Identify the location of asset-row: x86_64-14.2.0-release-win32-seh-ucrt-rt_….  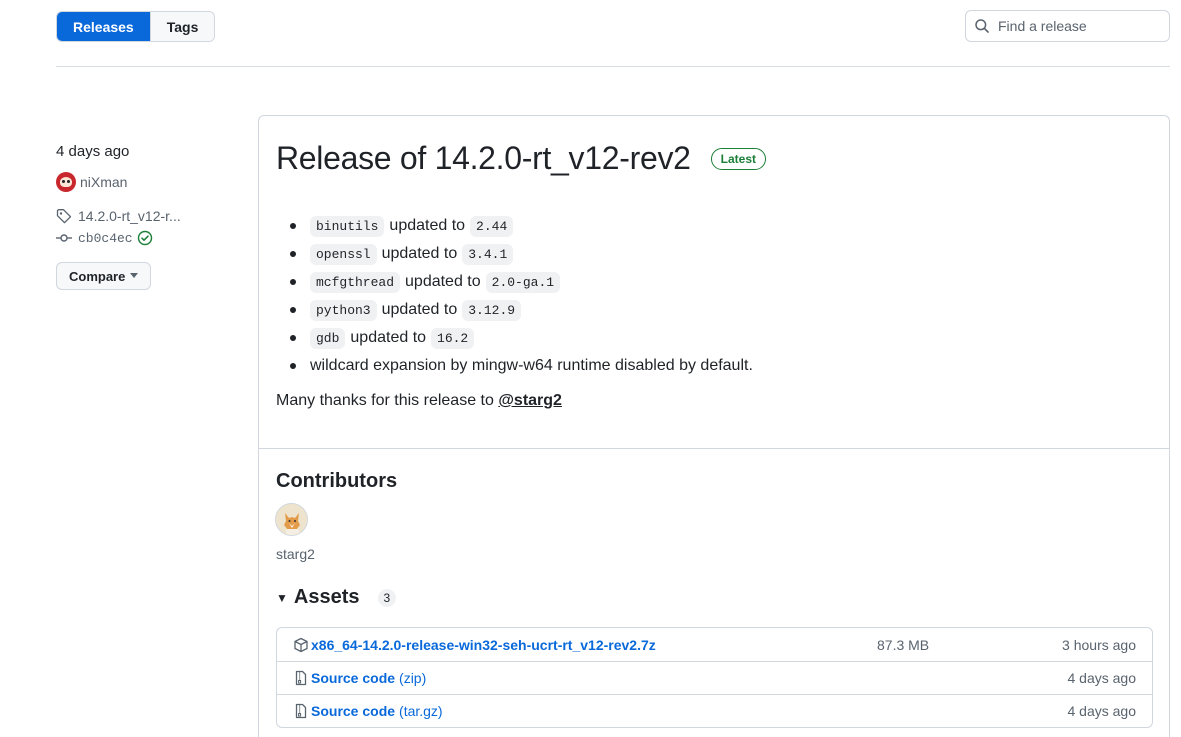
(714, 644).